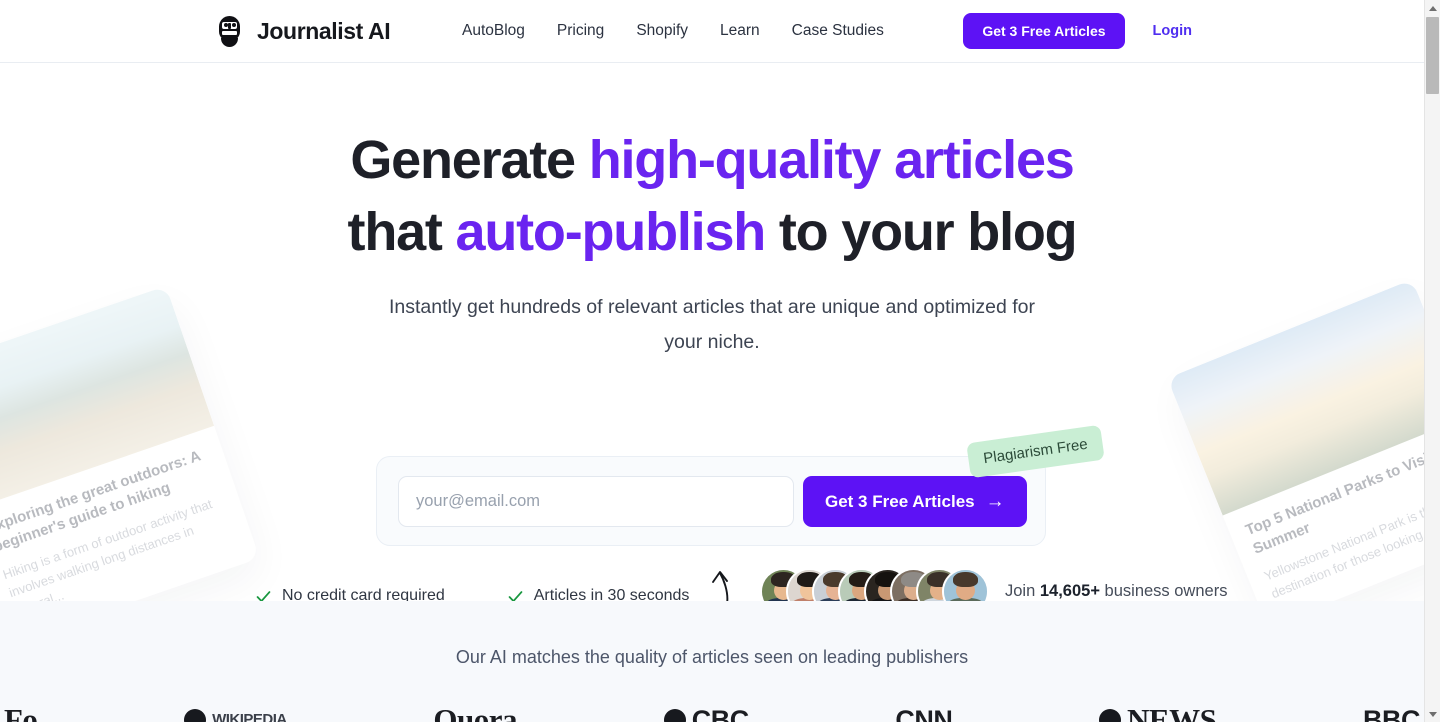 The width and height of the screenshot is (1440, 722). Describe the element at coordinates (195, 715) in the screenshot. I see `wikipedia-globe-icon` at that location.